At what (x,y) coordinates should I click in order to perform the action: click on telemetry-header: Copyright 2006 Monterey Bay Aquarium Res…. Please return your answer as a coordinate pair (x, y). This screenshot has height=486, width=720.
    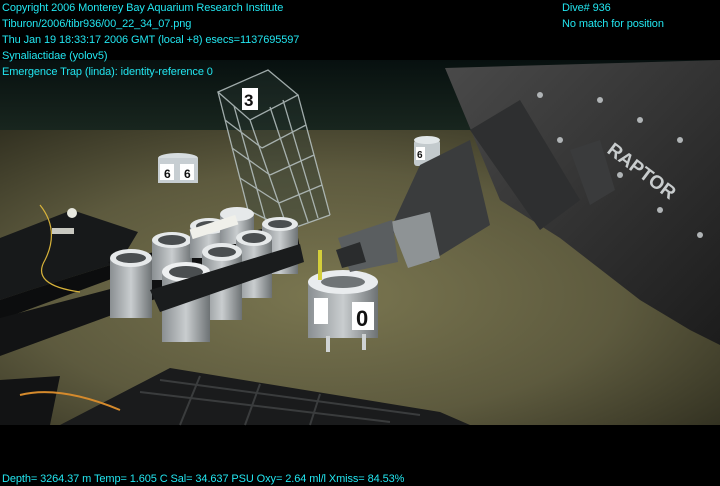
    Looking at the image, I should click on (150, 40).